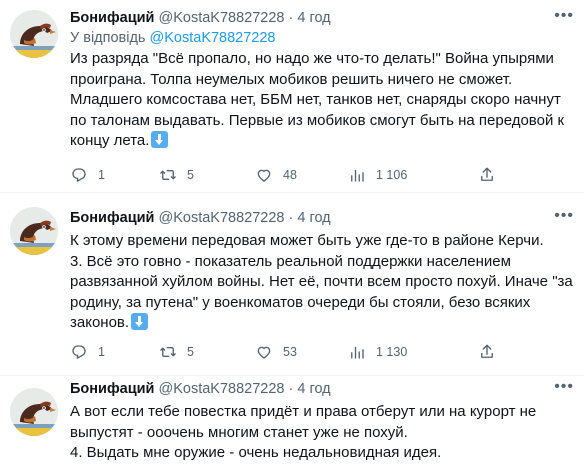 This screenshot has height=471, width=584. Describe the element at coordinates (276, 175) in the screenshot. I see `like-button: 48` at that location.